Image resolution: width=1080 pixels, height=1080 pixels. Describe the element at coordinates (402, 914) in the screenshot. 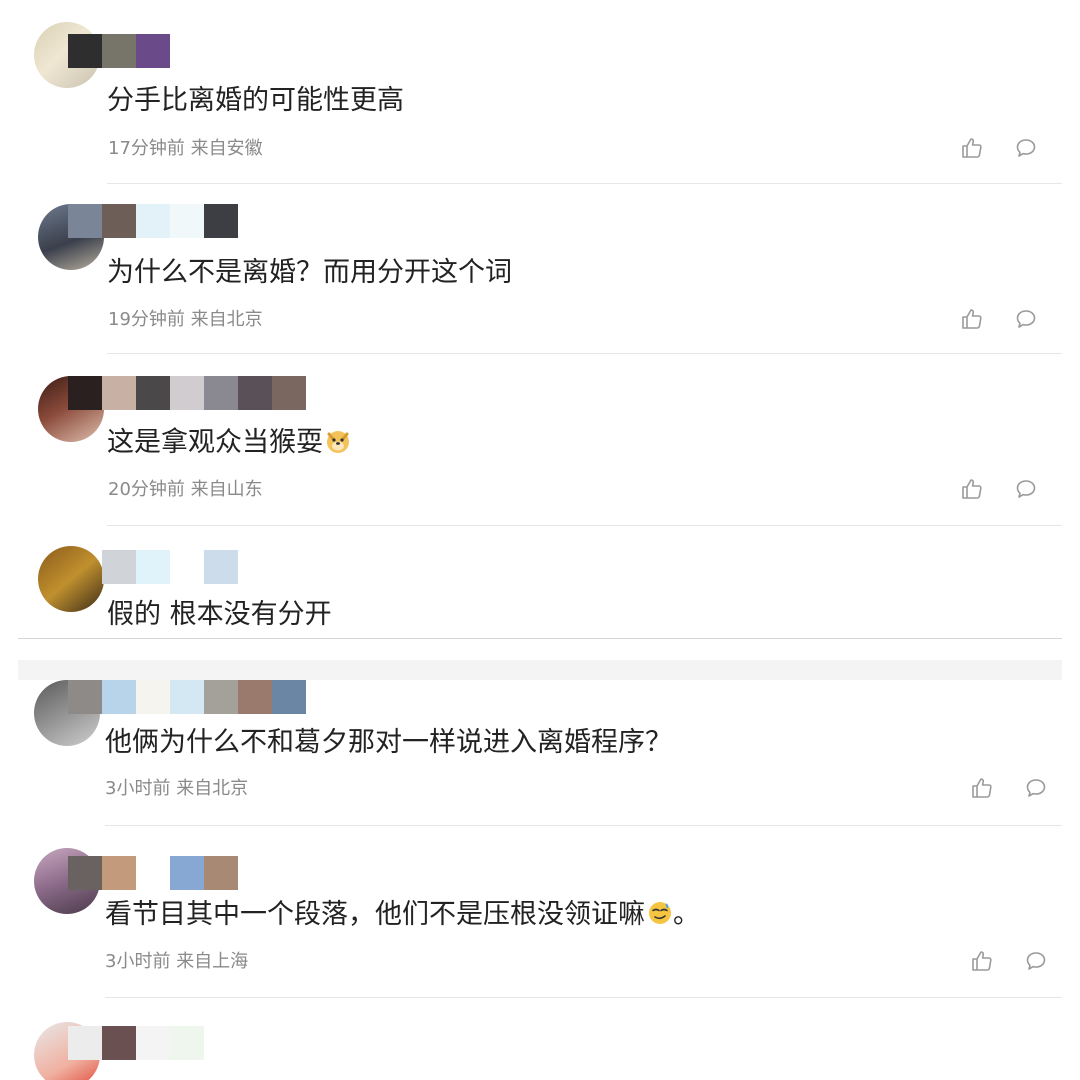

I see `comment-text: 看节目其中一个段落，他们不是压根没领证嘛。` at that location.